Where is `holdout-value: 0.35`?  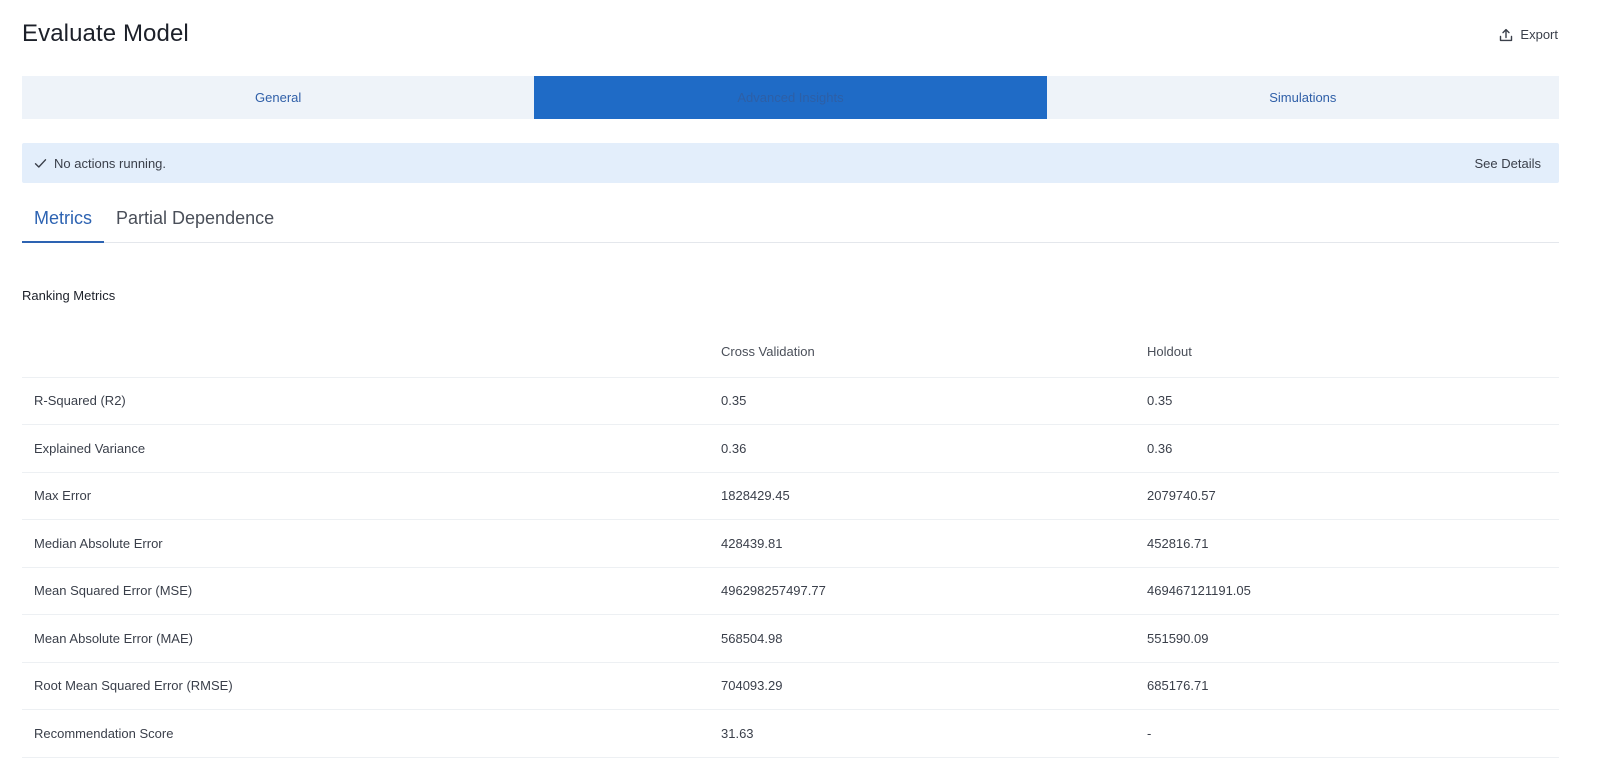
holdout-value: 0.35 is located at coordinates (1353, 401).